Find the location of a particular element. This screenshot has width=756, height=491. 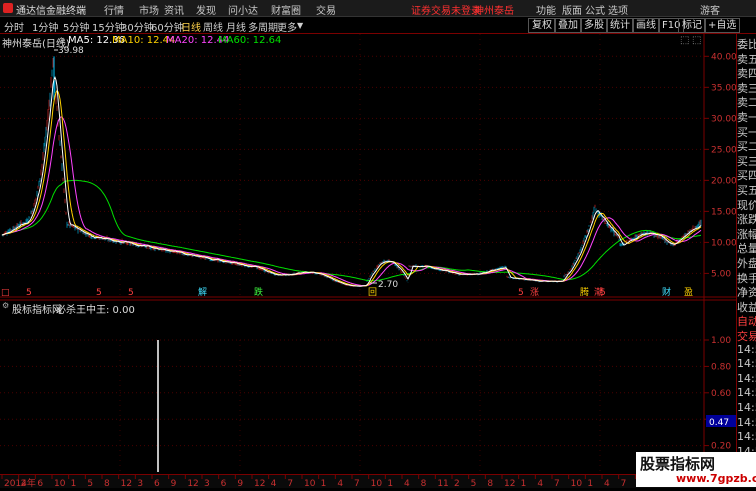

menu-wealth: 财富圈 is located at coordinates (286, 9).